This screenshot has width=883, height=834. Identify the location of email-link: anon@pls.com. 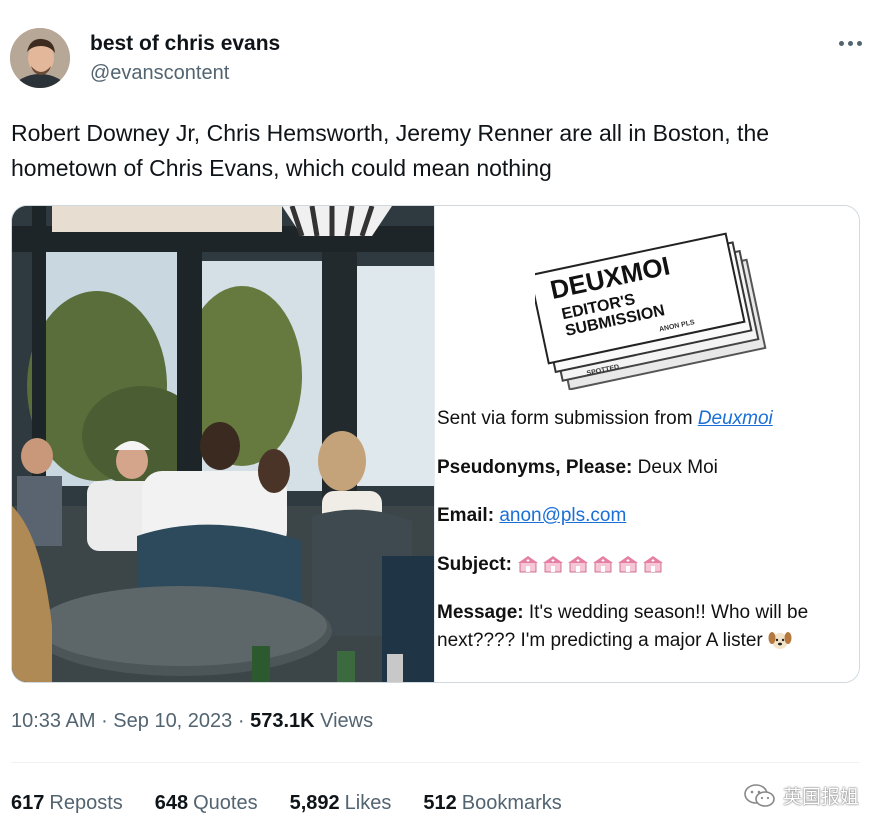
(563, 515).